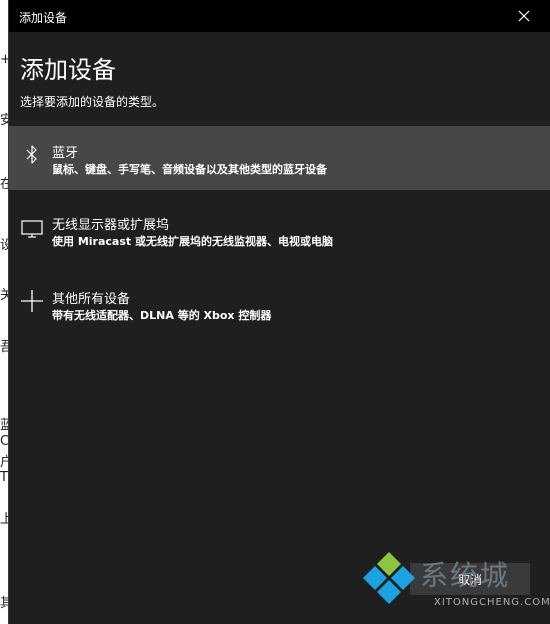 This screenshot has width=550, height=624. I want to click on watermark: 系统城 XITONGCHENG.COM, so click(454, 583).